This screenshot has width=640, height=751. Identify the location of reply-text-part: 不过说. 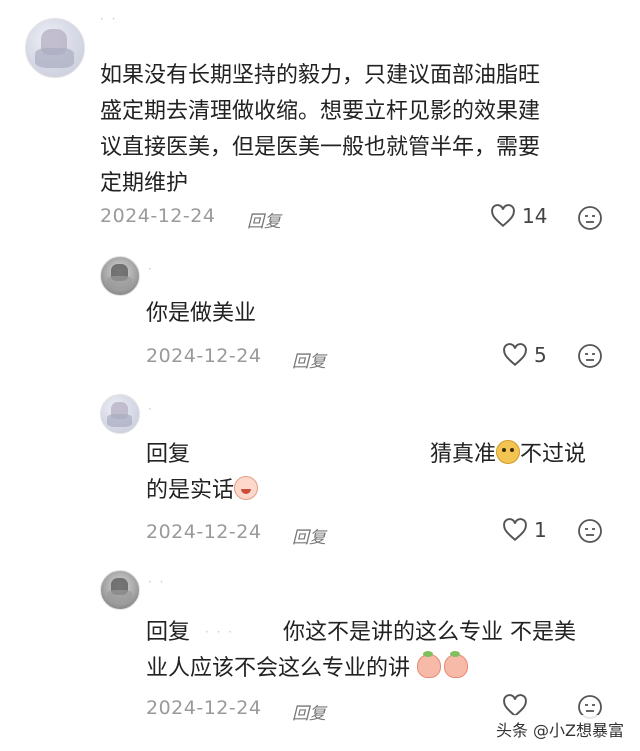
(553, 454).